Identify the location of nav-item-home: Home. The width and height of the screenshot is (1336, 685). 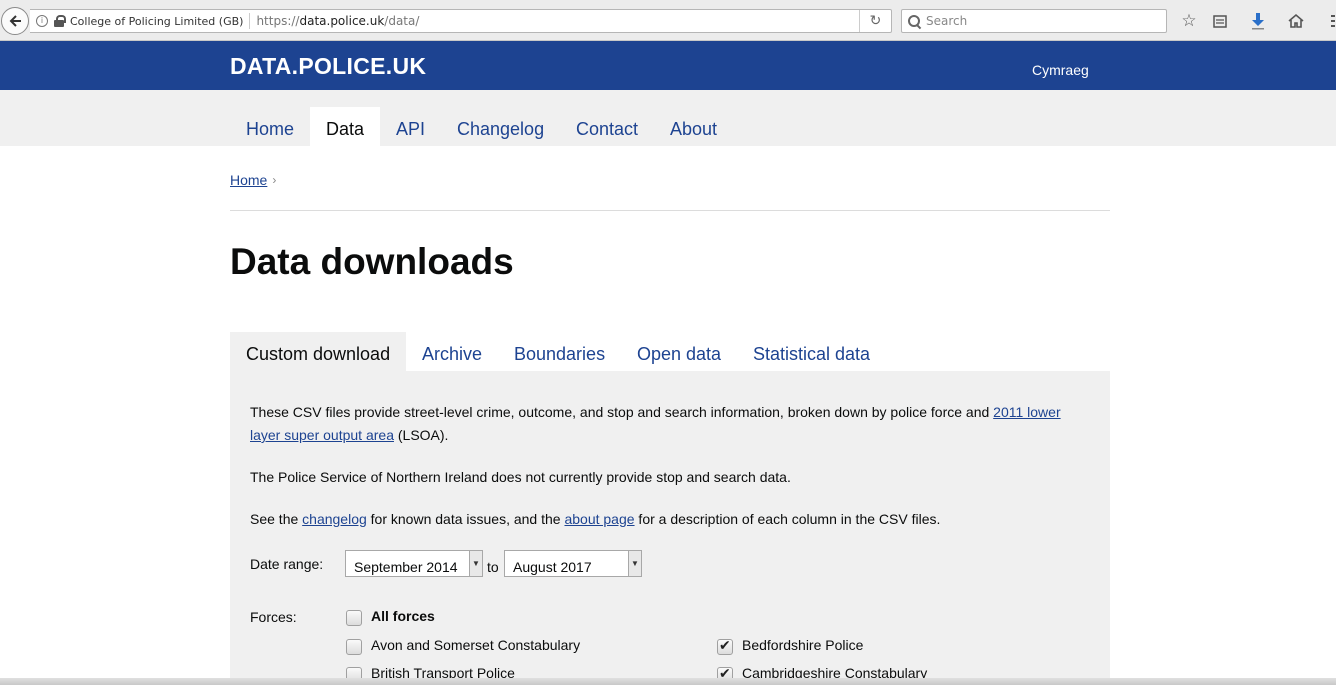
(270, 126).